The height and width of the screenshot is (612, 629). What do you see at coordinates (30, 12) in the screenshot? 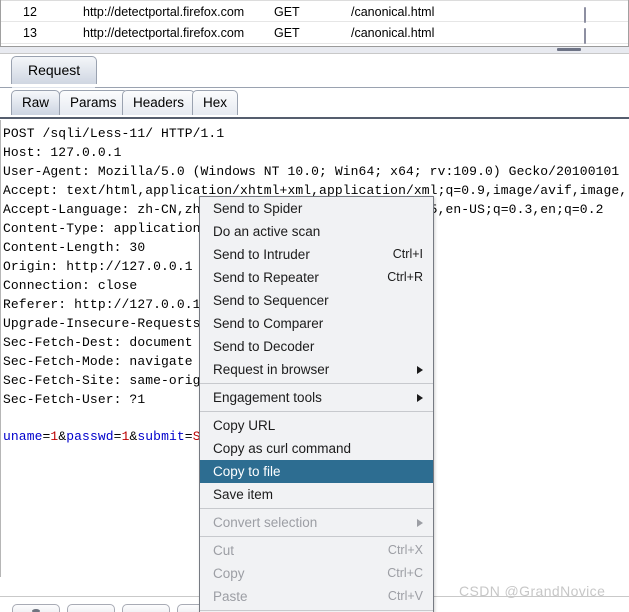
I see `row-id: 12` at bounding box center [30, 12].